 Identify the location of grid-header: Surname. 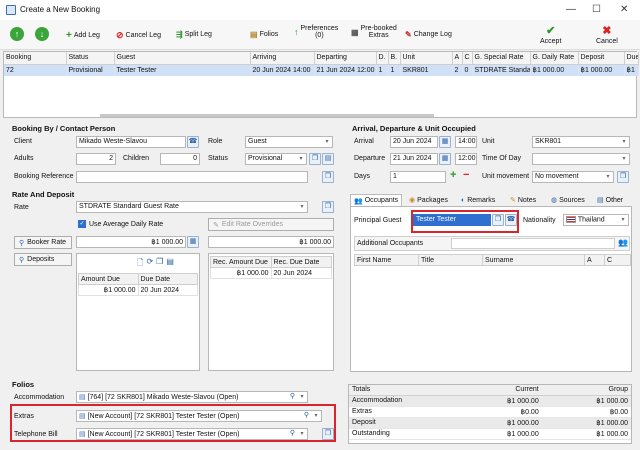
(533, 260).